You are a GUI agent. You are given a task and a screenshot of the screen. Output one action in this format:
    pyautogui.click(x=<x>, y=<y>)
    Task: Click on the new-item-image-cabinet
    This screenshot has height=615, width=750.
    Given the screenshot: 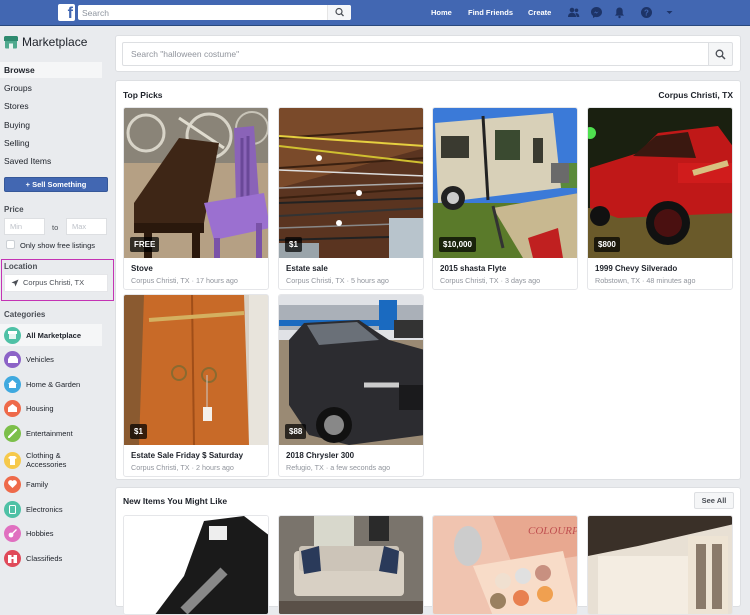 What is the action you would take?
    pyautogui.click(x=660, y=565)
    